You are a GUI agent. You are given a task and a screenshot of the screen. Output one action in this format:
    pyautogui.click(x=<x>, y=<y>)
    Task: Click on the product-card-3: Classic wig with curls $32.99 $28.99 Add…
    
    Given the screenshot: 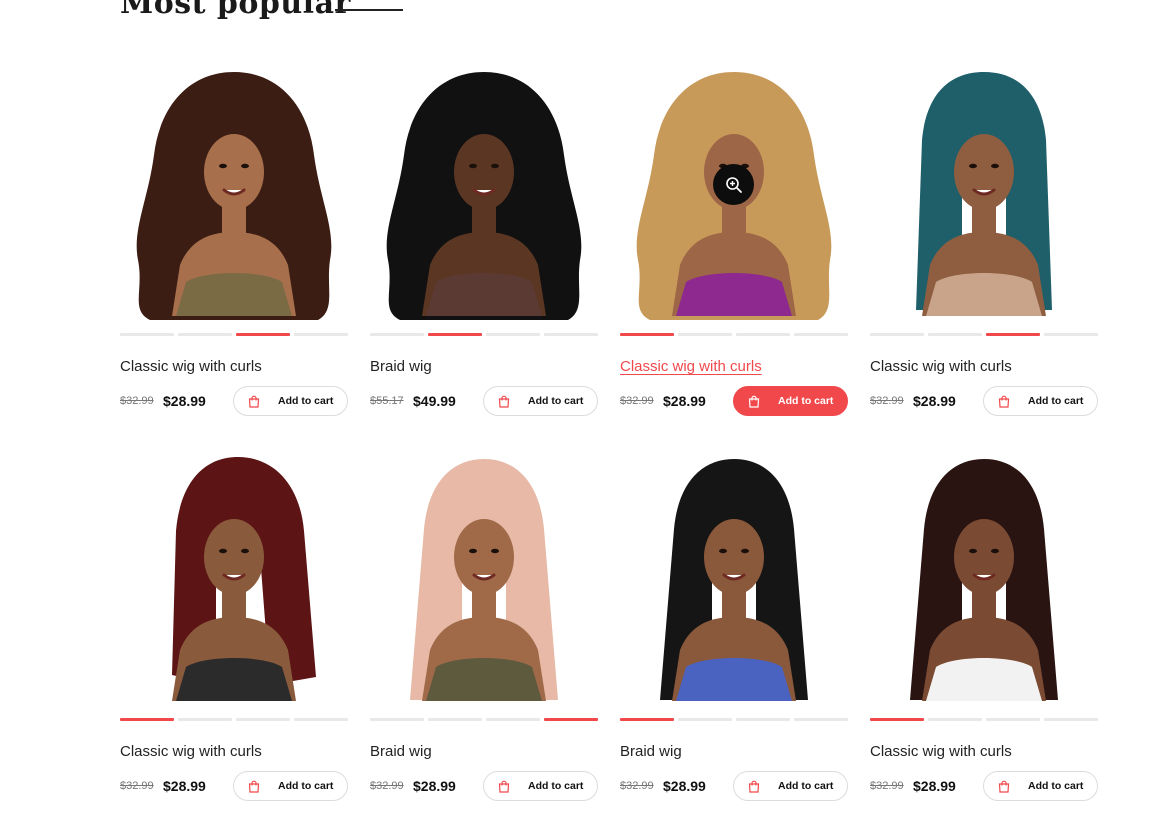 What is the action you would take?
    pyautogui.click(x=734, y=238)
    